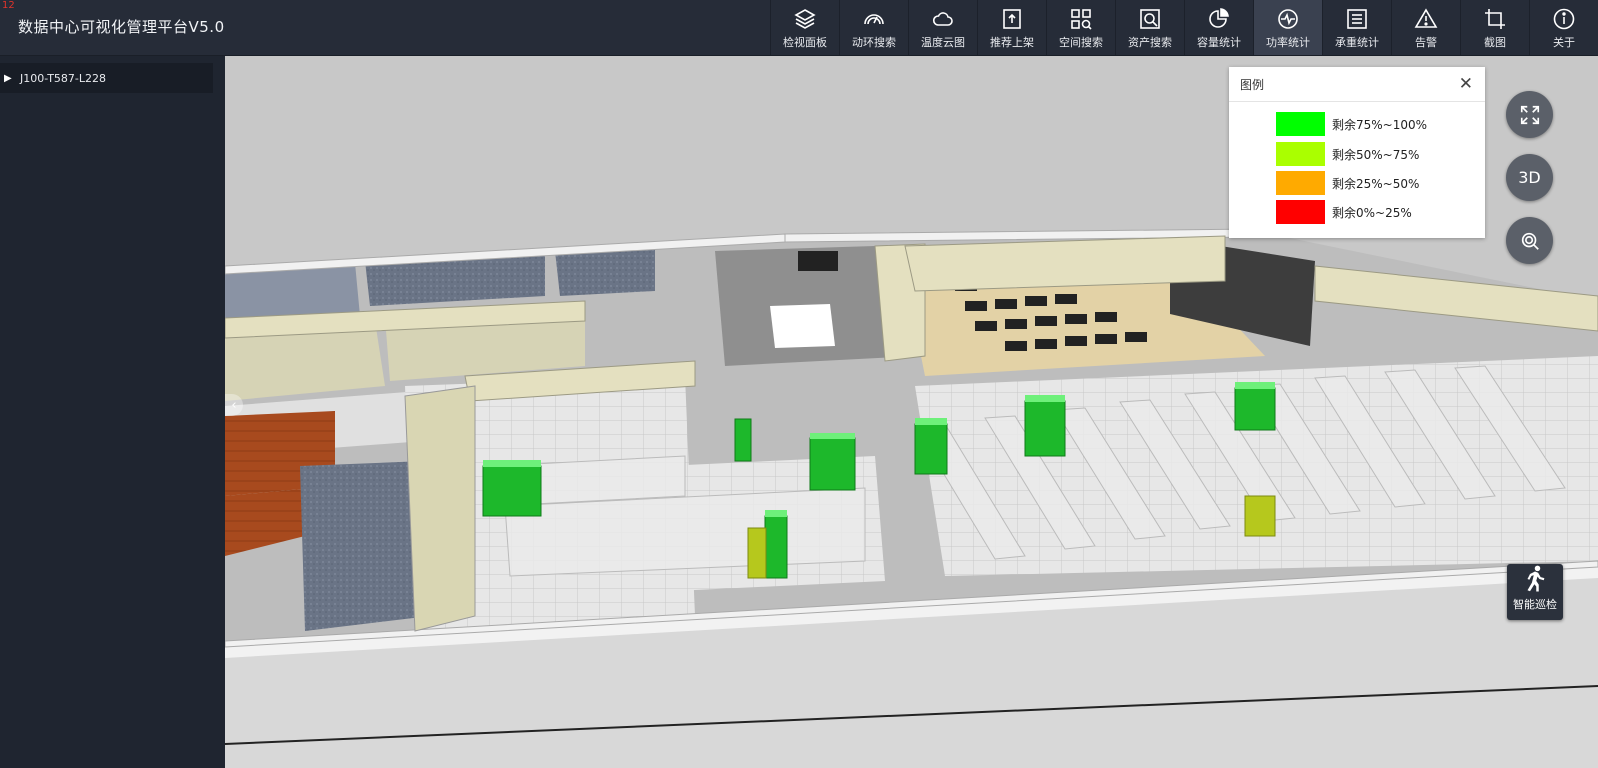  I want to click on crop-icon, so click(1495, 19).